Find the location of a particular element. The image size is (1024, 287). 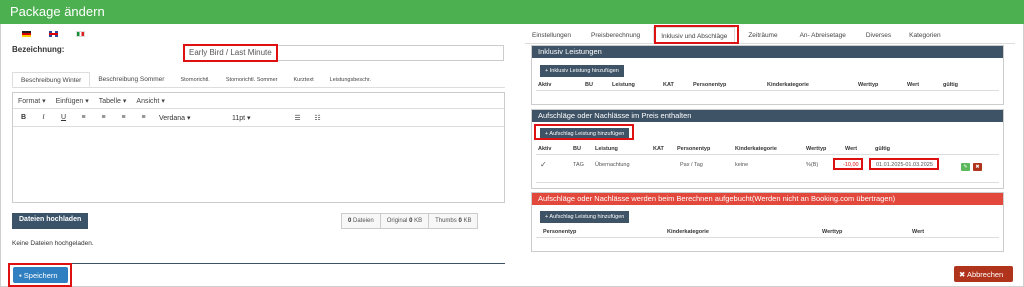

tab-an-abreisetage: An- Abreisetage is located at coordinates (823, 35).